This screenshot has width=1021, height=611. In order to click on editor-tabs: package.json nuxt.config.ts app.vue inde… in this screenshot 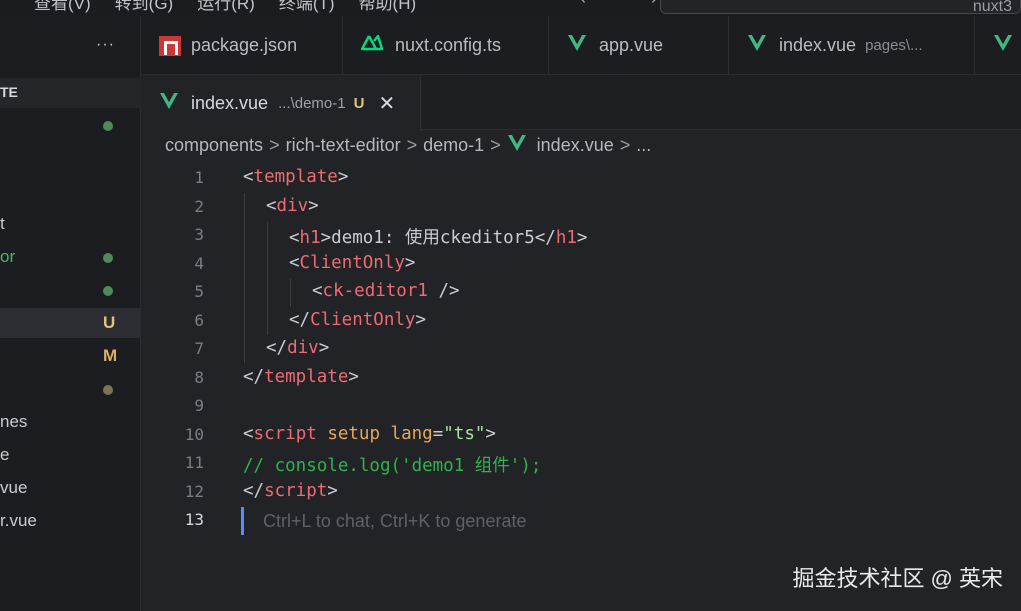, I will do `click(581, 45)`.